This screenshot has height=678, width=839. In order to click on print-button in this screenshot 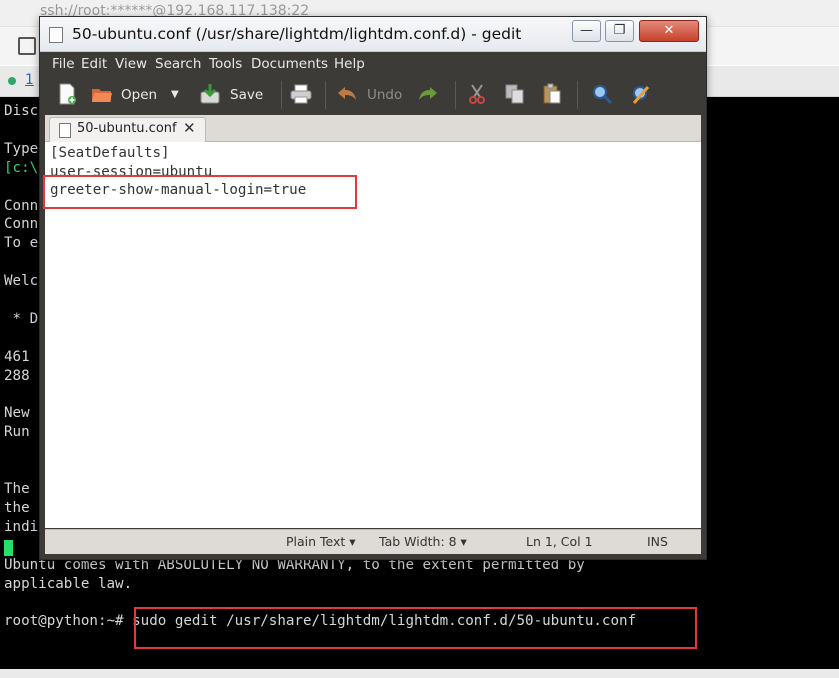, I will do `click(302, 95)`.